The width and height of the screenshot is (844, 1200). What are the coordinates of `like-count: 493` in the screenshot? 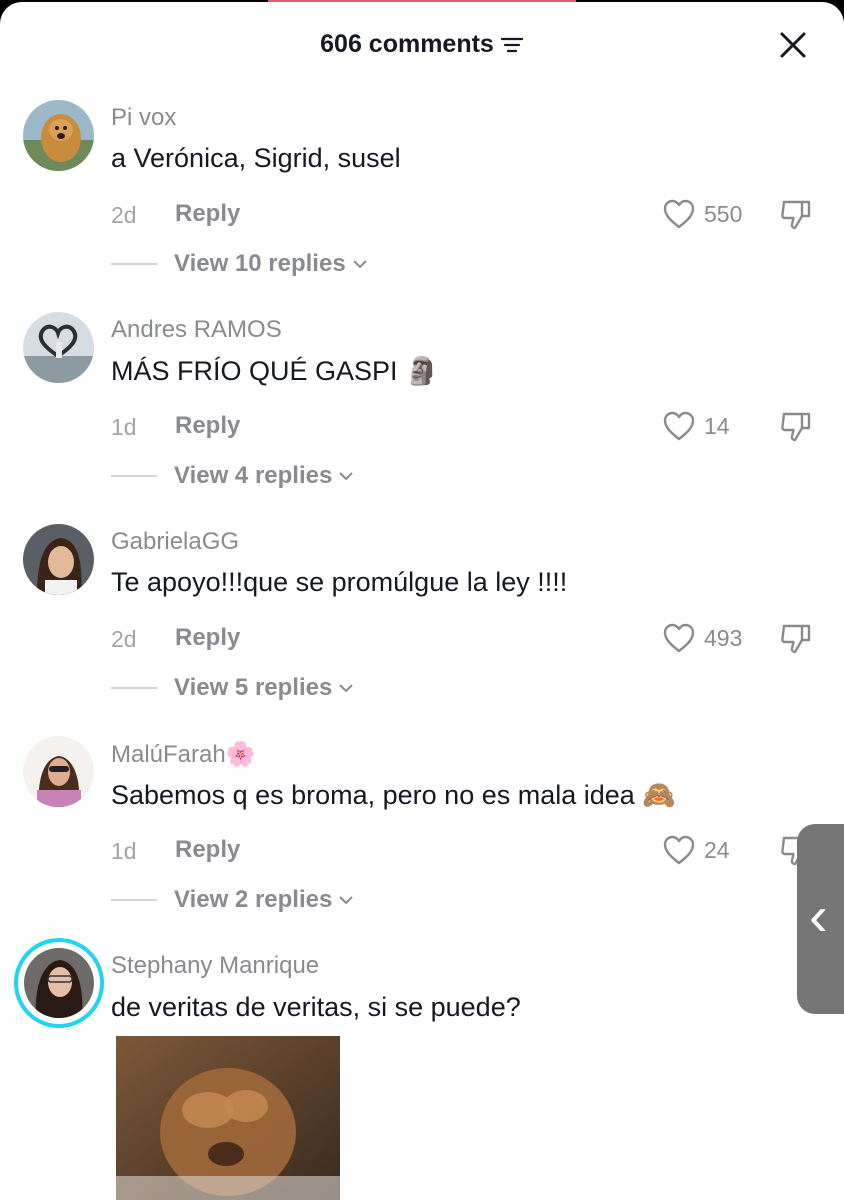 It's located at (723, 637).